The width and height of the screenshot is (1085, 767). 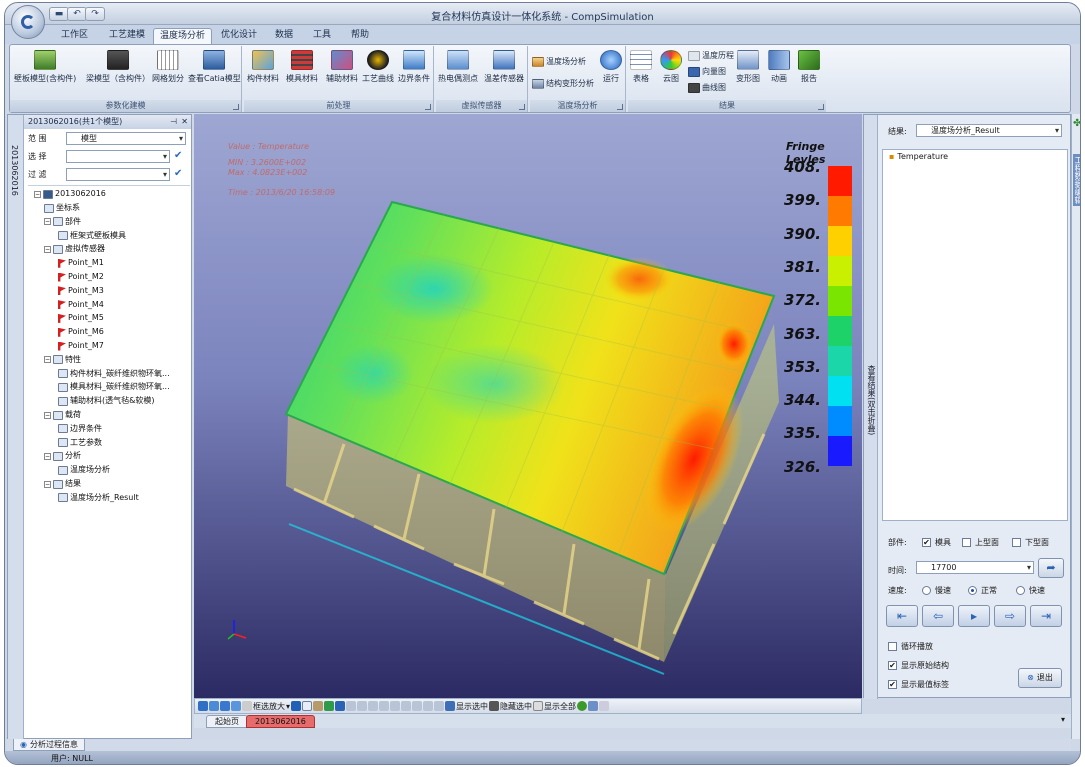 I want to click on aux-material-button: 辅助材料, so click(x=342, y=67).